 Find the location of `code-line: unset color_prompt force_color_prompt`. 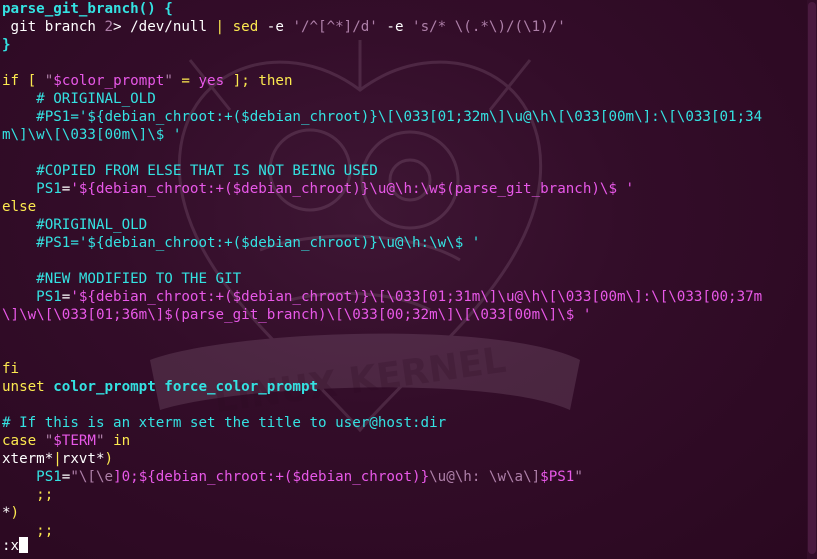

code-line: unset color_prompt force_color_prompt is located at coordinates (382, 387).